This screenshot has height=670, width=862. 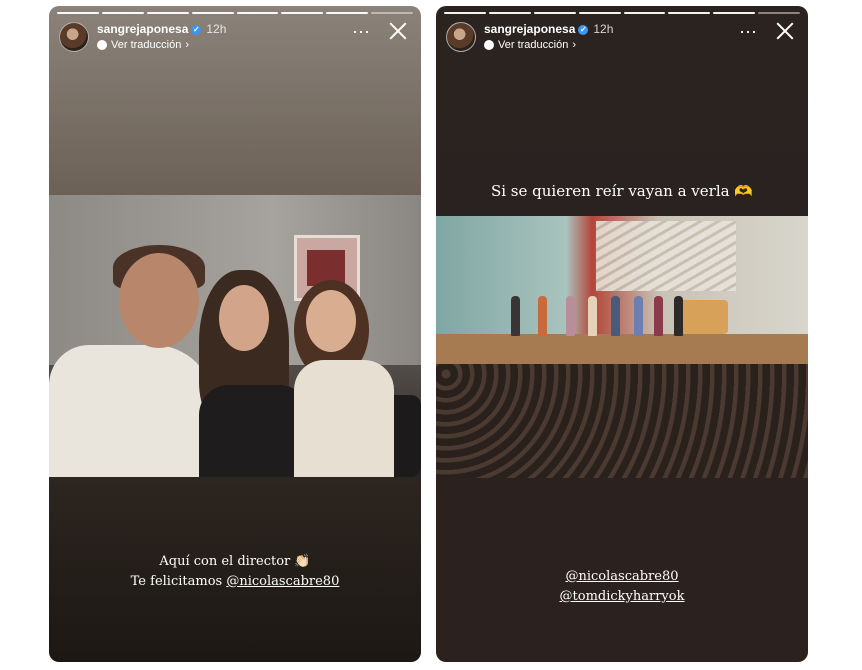 I want to click on person-1-face, so click(x=159, y=300).